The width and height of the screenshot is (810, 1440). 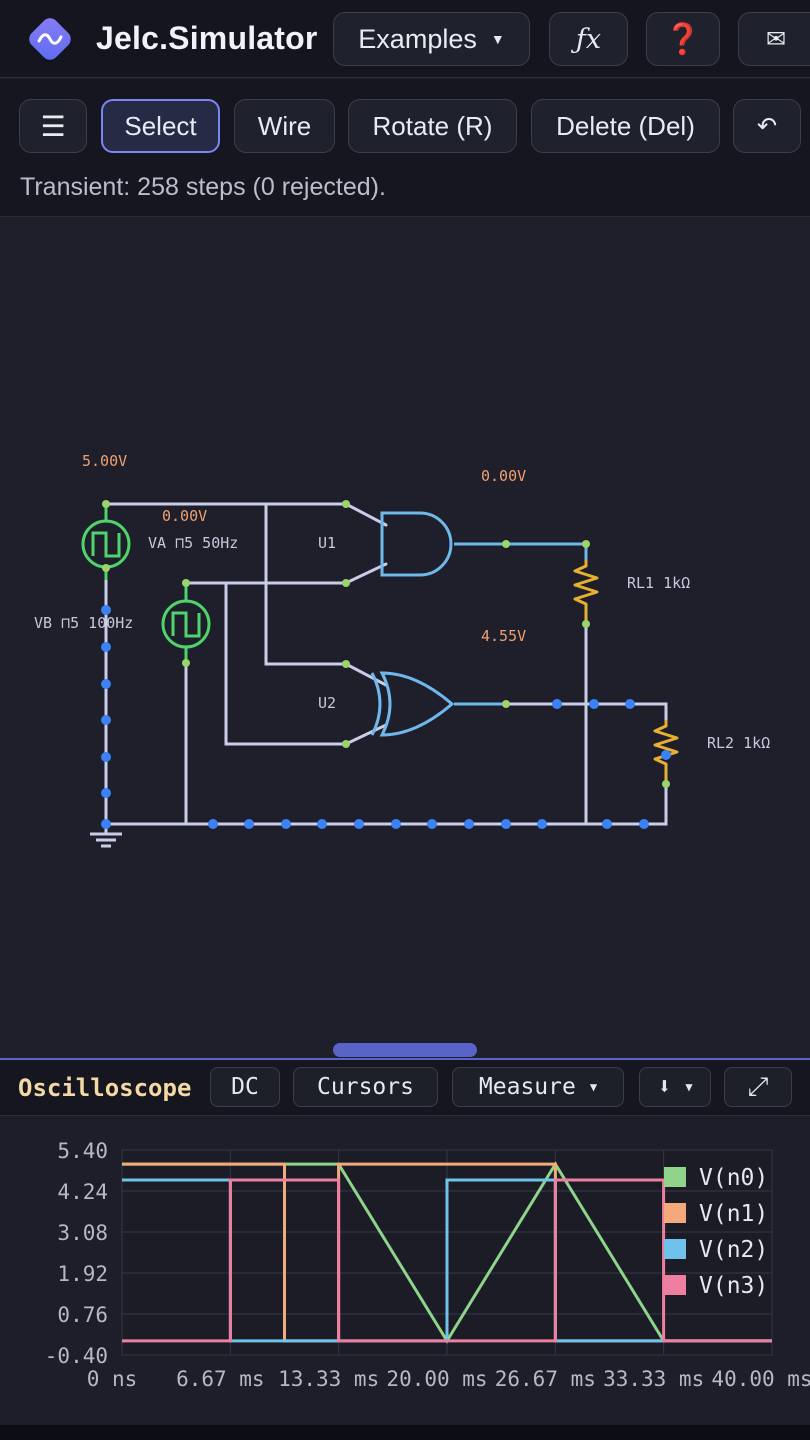 I want to click on expand-icon: ⤢, so click(x=758, y=1086).